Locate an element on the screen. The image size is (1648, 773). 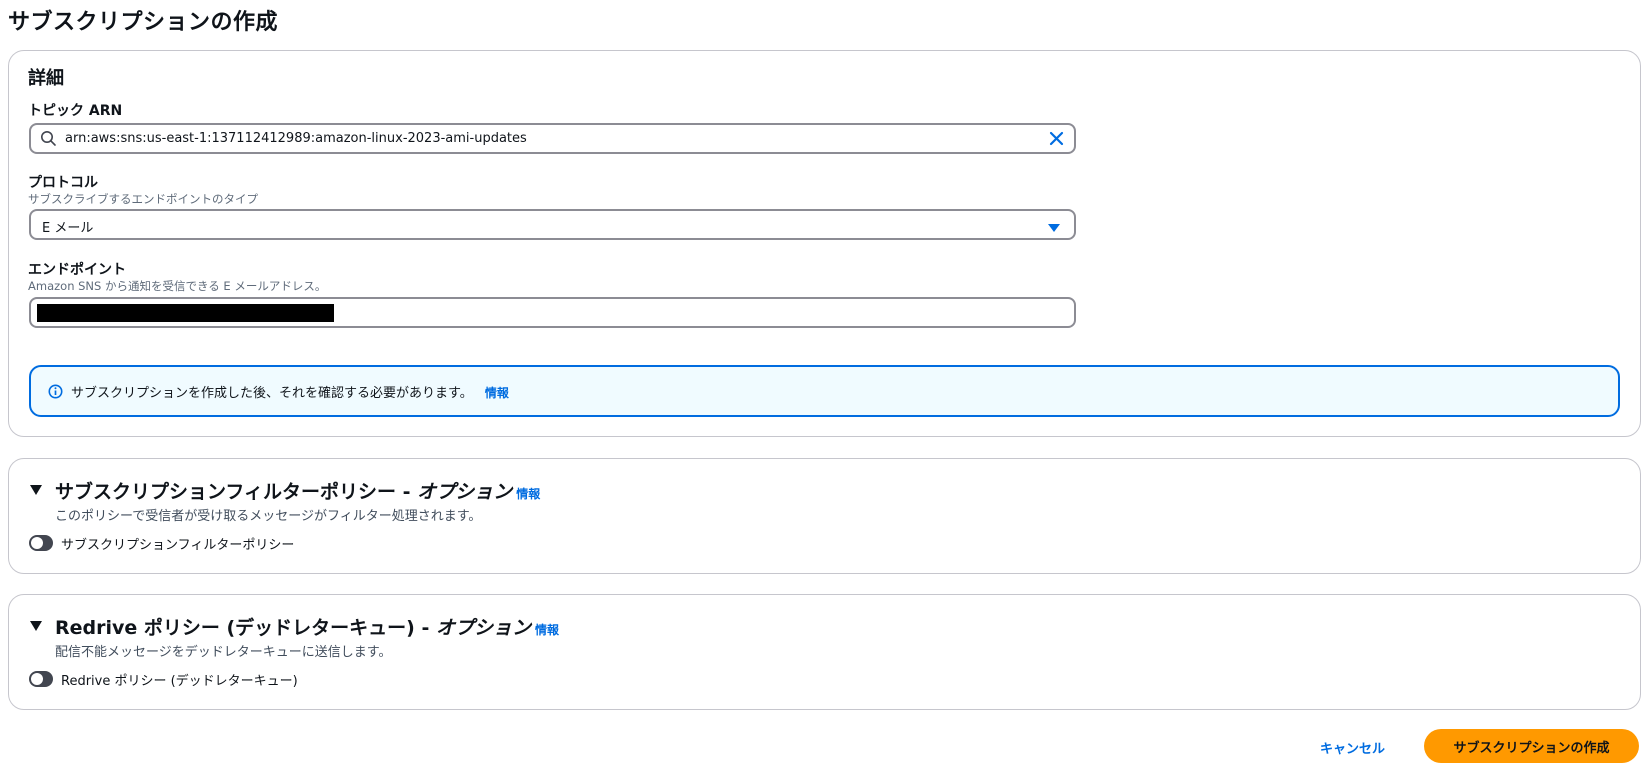
redrive-policy-info-link: 情報 is located at coordinates (547, 630).